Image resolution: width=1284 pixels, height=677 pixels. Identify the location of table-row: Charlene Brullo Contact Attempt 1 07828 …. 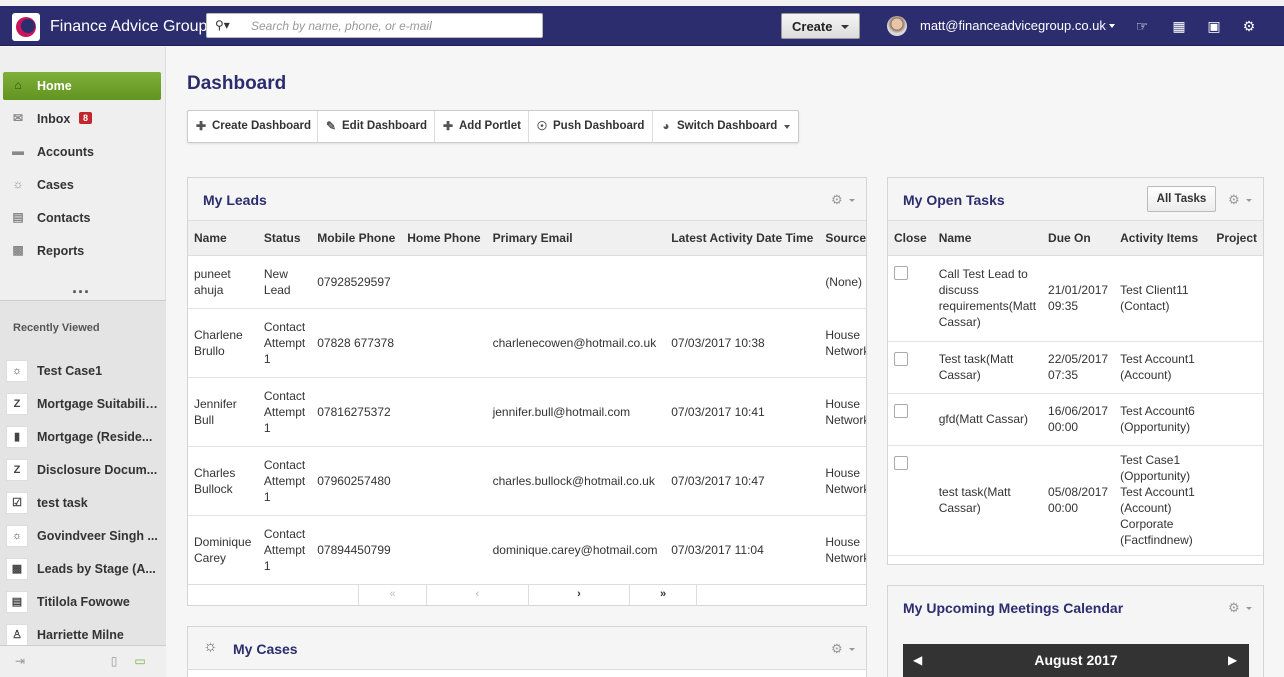
(527, 343).